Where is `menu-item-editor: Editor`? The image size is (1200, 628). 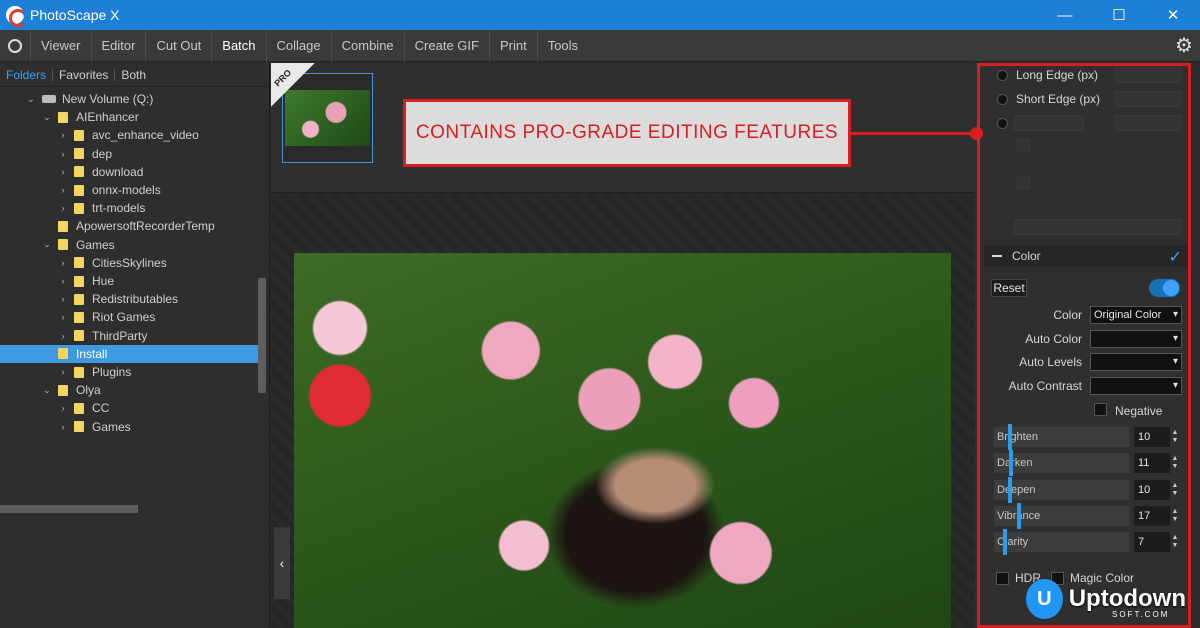 menu-item-editor: Editor is located at coordinates (118, 45).